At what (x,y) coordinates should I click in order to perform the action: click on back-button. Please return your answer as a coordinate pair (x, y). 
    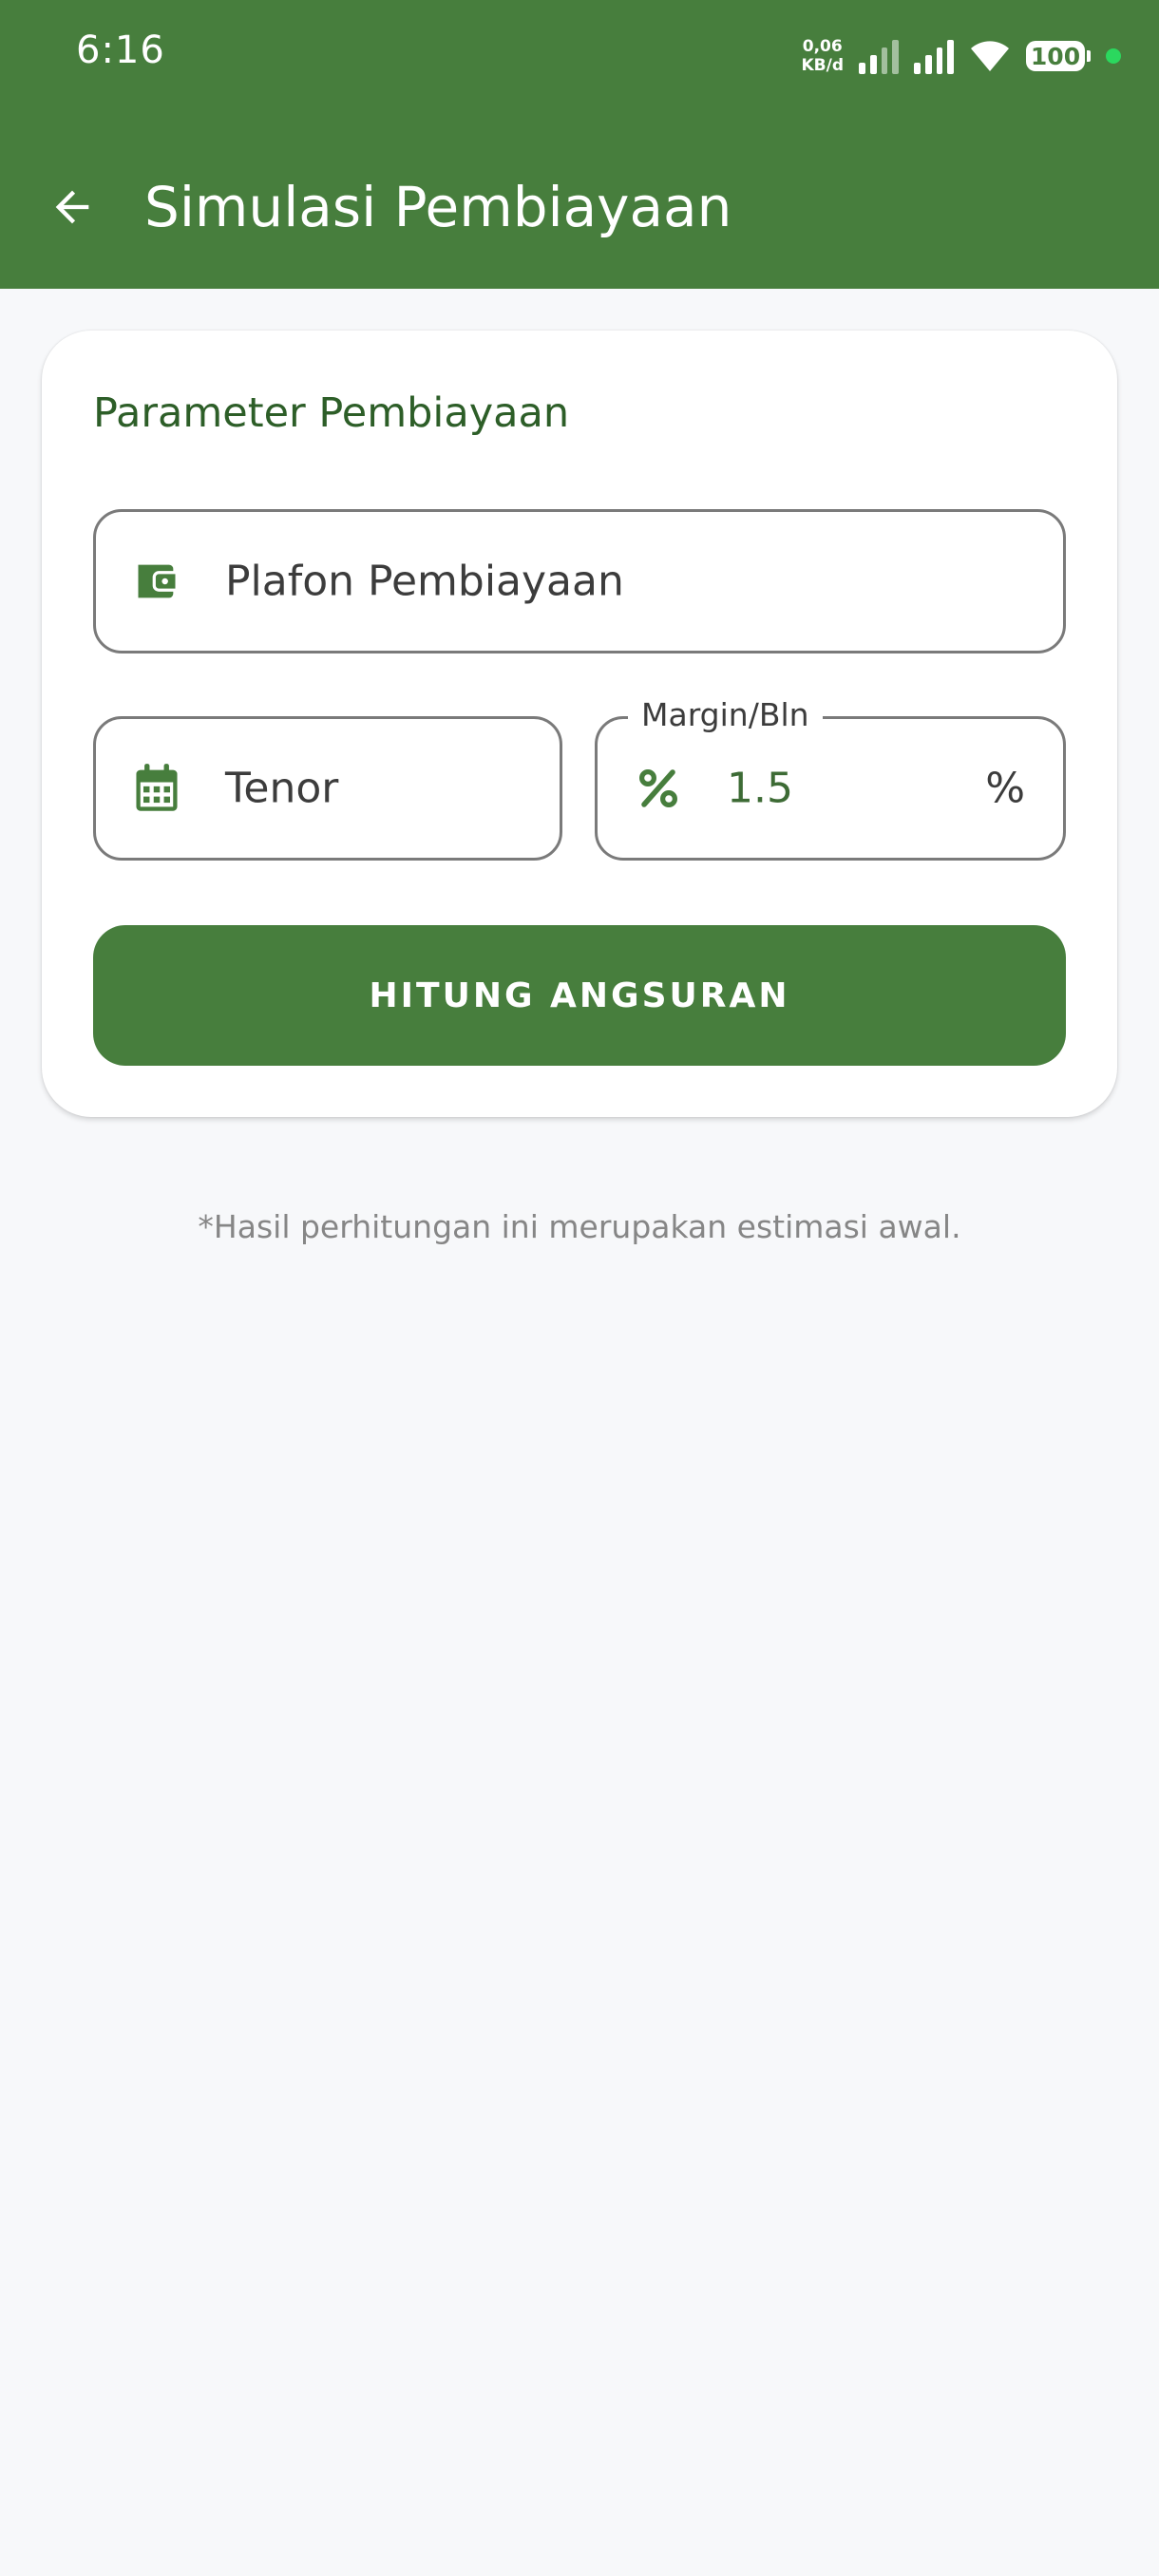
    Looking at the image, I should click on (72, 207).